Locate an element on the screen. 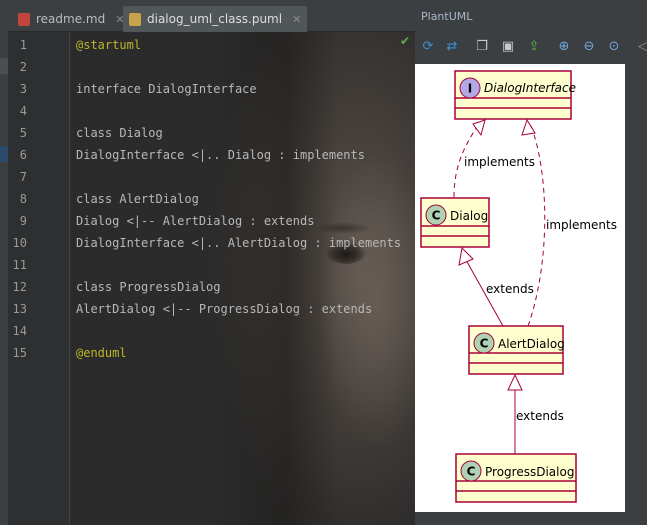  line-number: 2 is located at coordinates (23, 67).